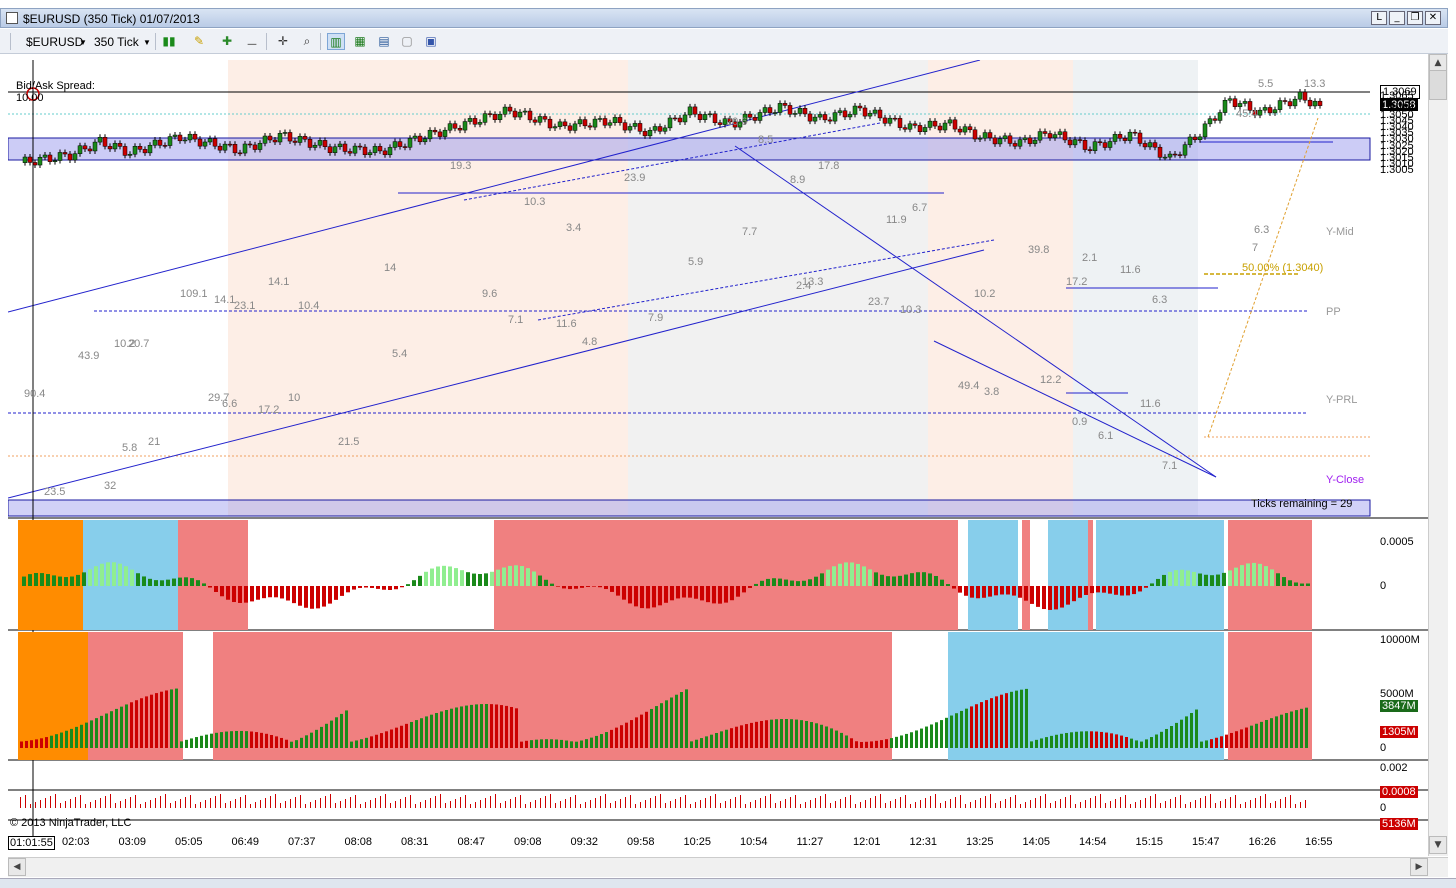  I want to click on scroll-thumb, so click(1438, 85).